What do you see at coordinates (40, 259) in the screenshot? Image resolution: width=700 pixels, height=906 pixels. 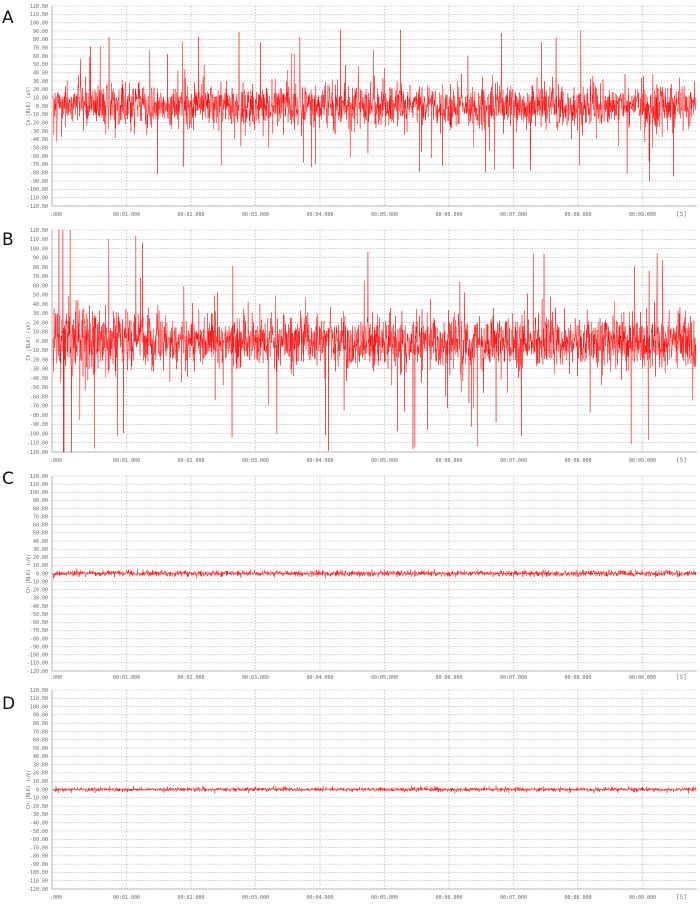 I see `y-tick-label: 90.00` at bounding box center [40, 259].